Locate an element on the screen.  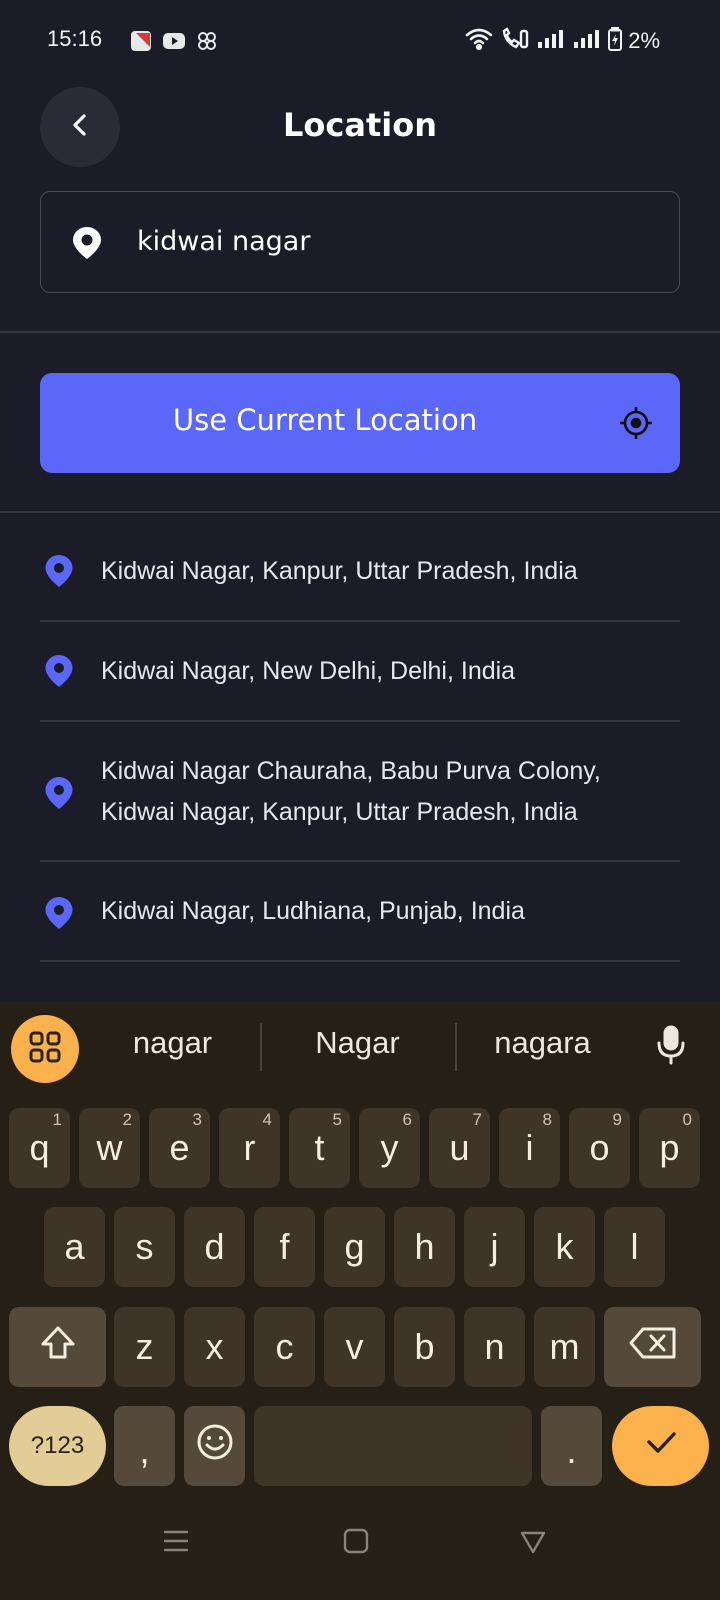
backspace-key is located at coordinates (652, 1347).